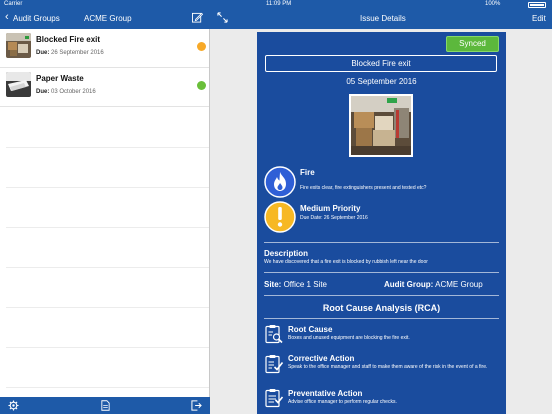 The image size is (552, 414). I want to click on list-item: Blocked Fire exit Due: 26 September 2016, so click(104, 48).